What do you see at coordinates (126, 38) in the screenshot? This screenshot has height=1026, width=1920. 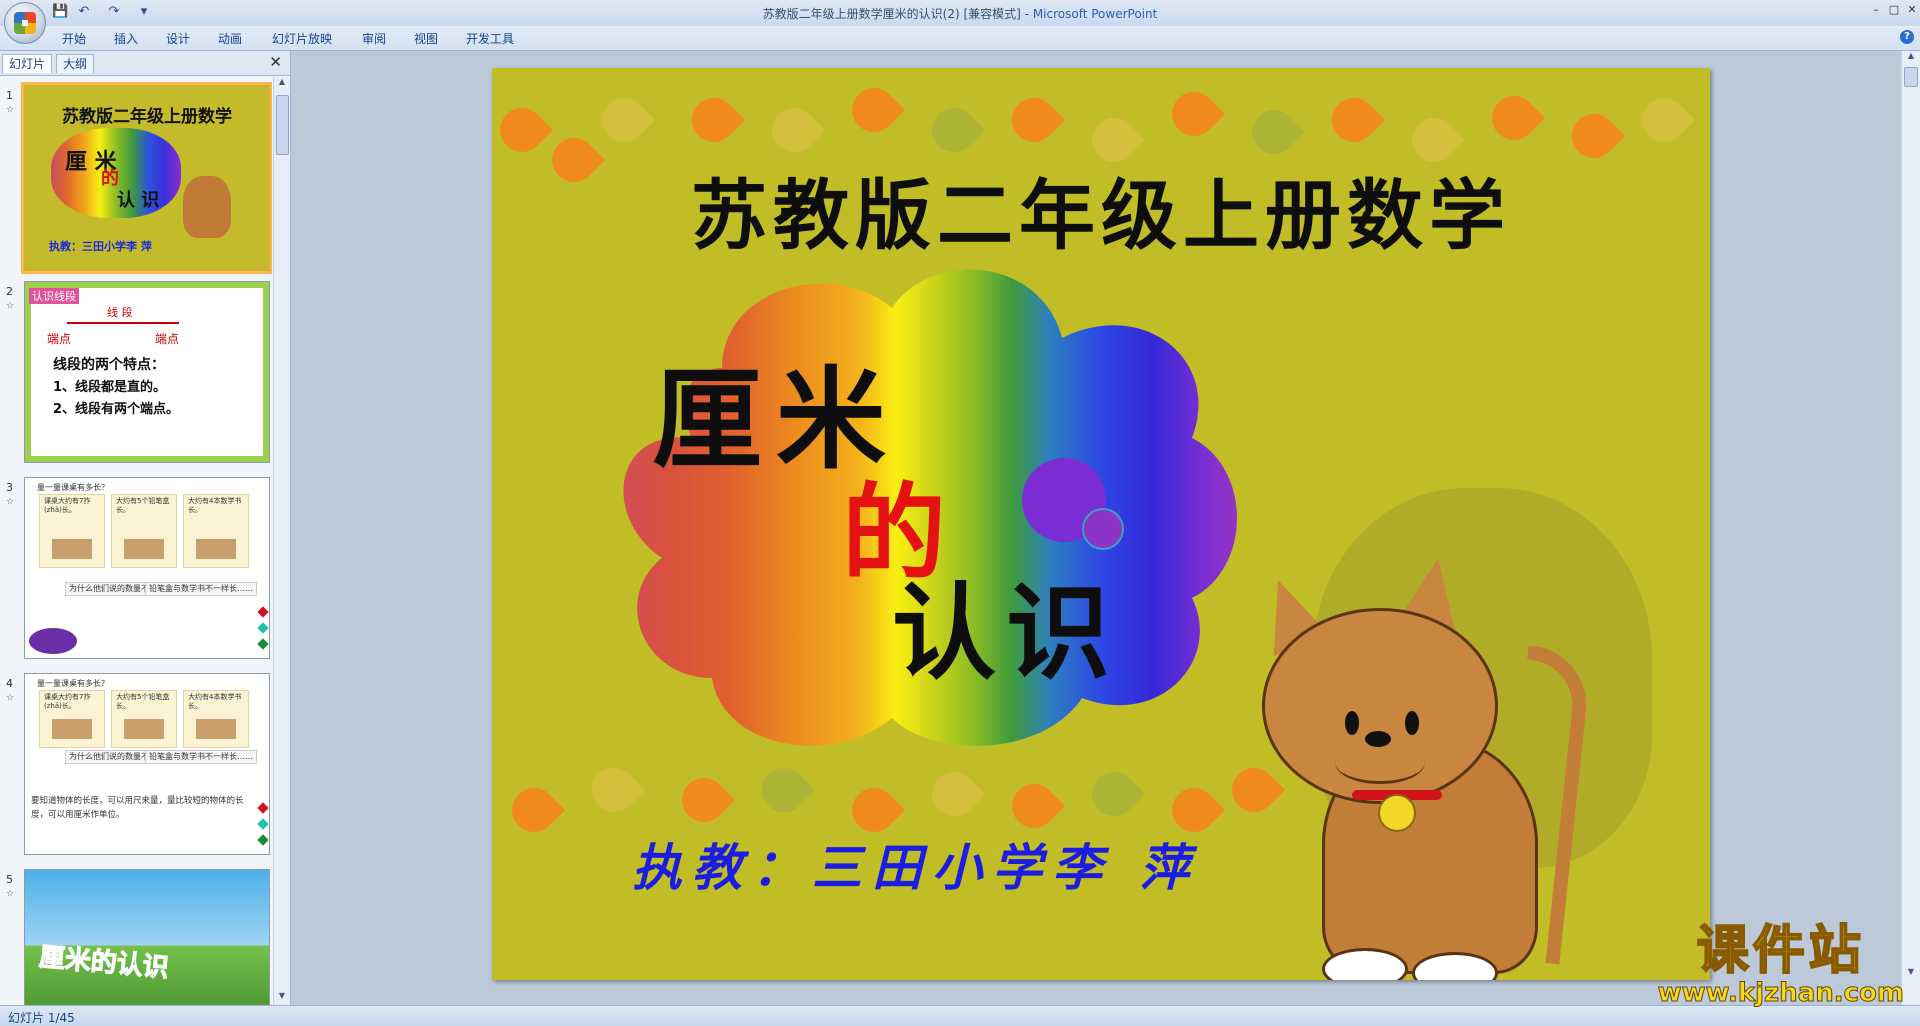 I see `tab-insert: 插入` at bounding box center [126, 38].